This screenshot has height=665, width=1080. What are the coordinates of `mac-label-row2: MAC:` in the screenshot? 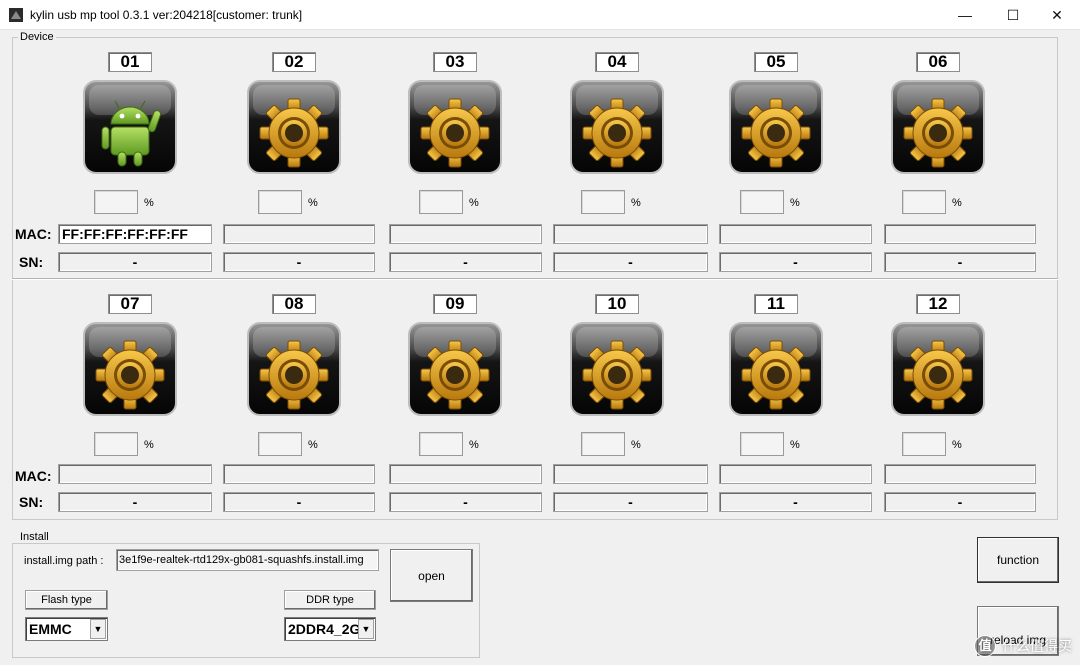 It's located at (33, 476).